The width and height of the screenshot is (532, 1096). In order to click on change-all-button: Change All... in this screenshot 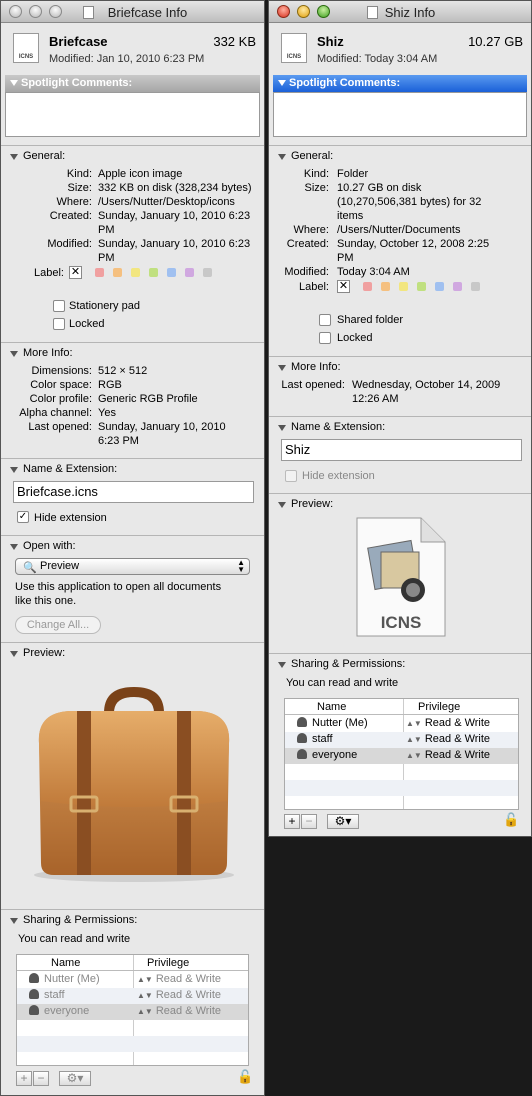, I will do `click(58, 625)`.